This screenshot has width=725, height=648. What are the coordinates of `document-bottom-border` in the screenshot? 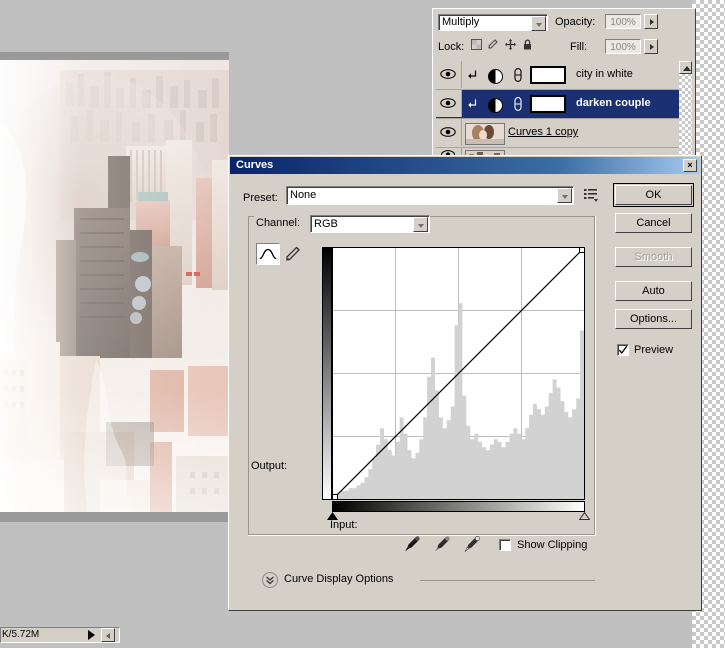 It's located at (114, 517).